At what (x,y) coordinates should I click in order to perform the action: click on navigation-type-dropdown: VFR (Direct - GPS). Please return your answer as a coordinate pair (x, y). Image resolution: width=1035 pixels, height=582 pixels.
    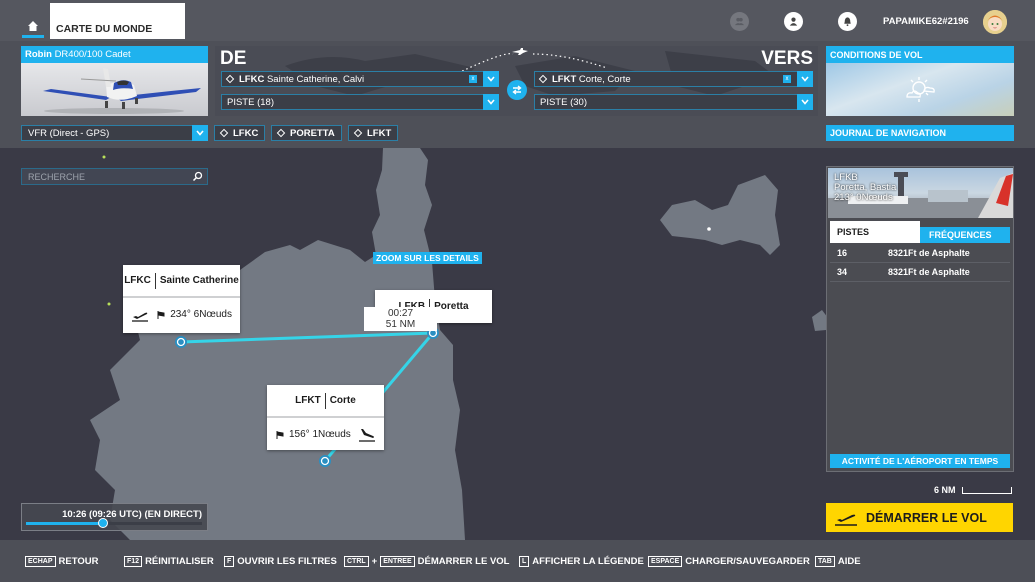
    Looking at the image, I should click on (114, 133).